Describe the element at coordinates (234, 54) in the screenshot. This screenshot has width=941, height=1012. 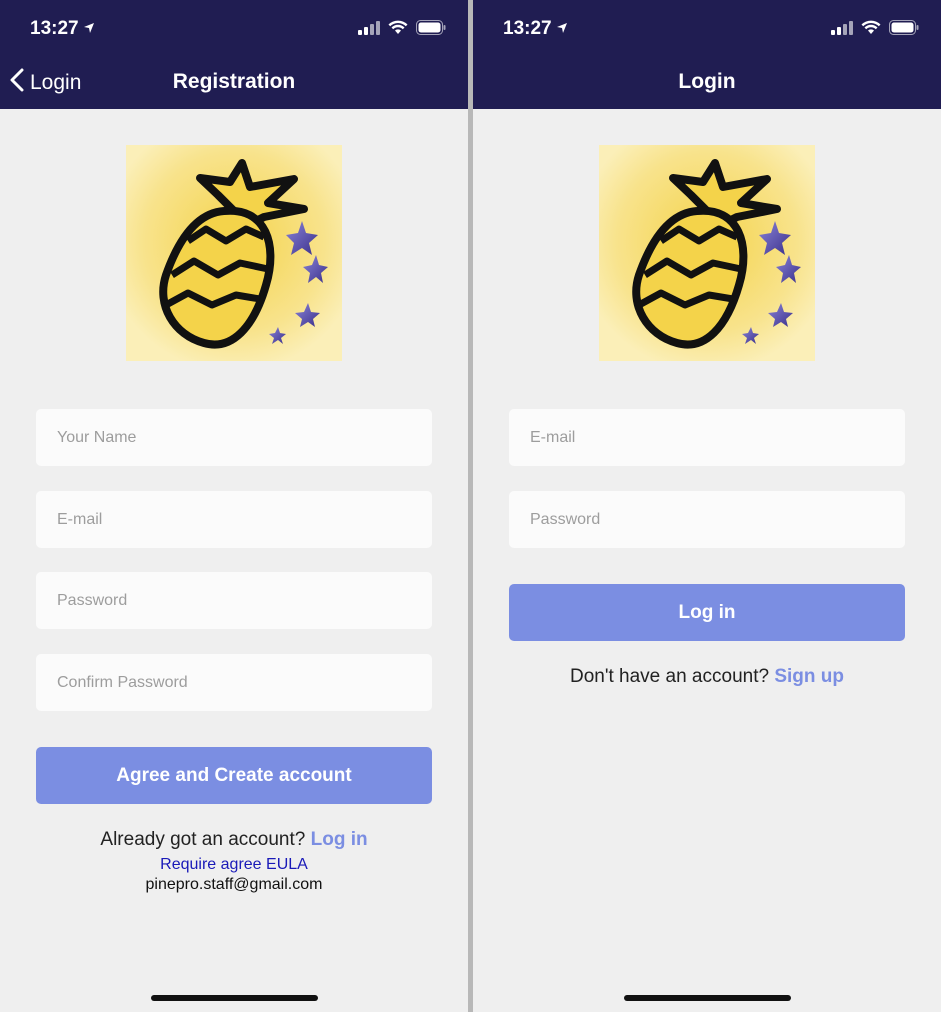
I see `navigation-bar: 13:27 Login Registration` at that location.